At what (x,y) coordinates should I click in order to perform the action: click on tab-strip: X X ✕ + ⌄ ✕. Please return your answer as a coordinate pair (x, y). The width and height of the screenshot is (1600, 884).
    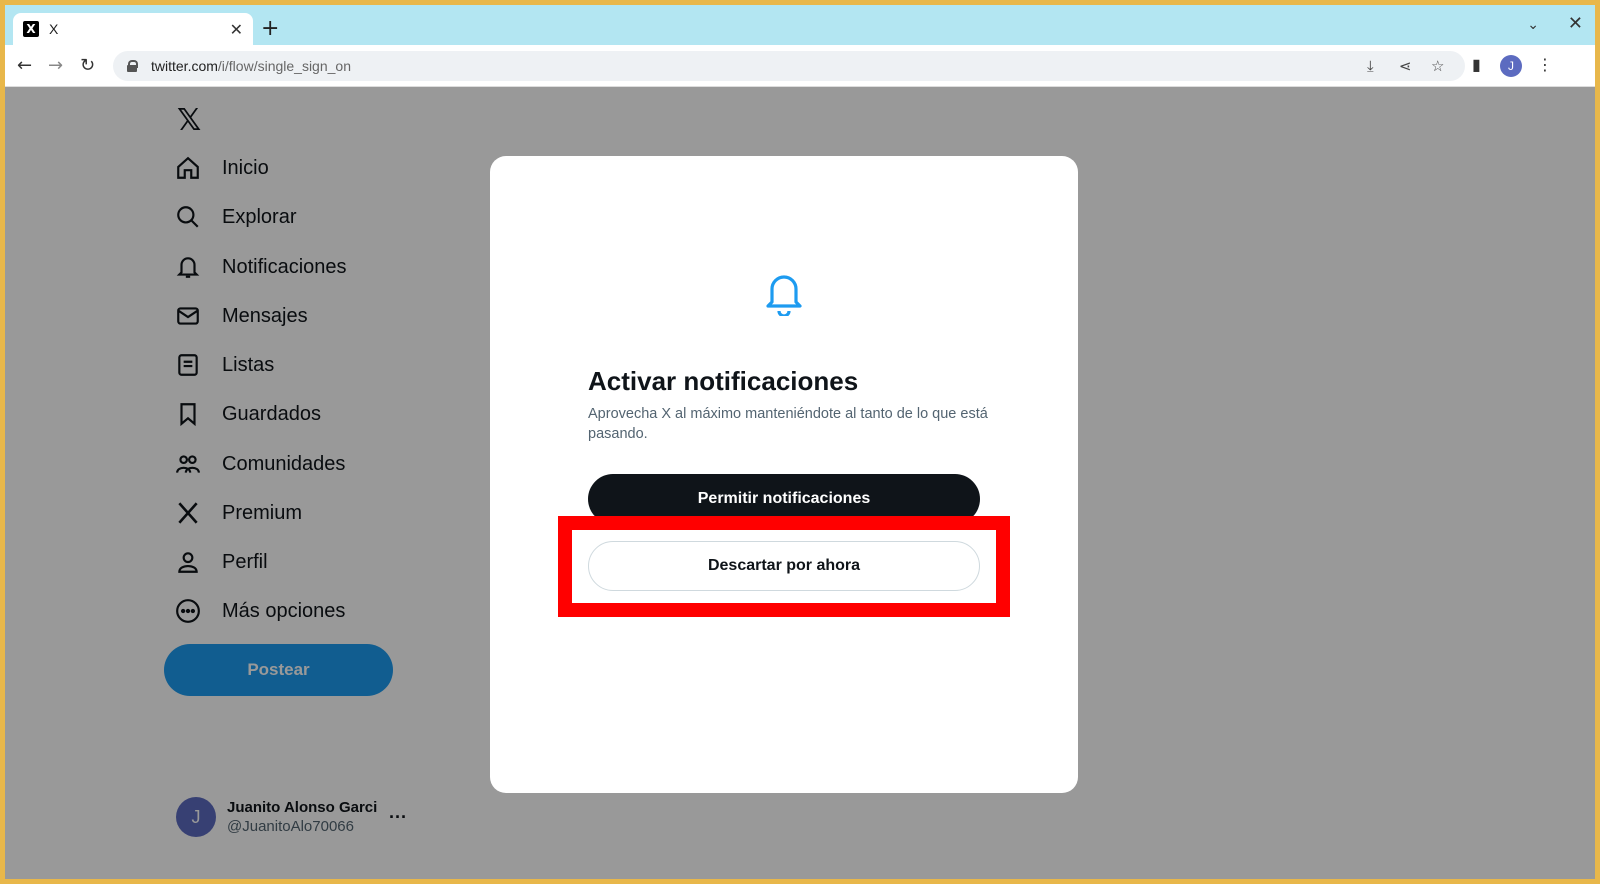
    Looking at the image, I should click on (800, 25).